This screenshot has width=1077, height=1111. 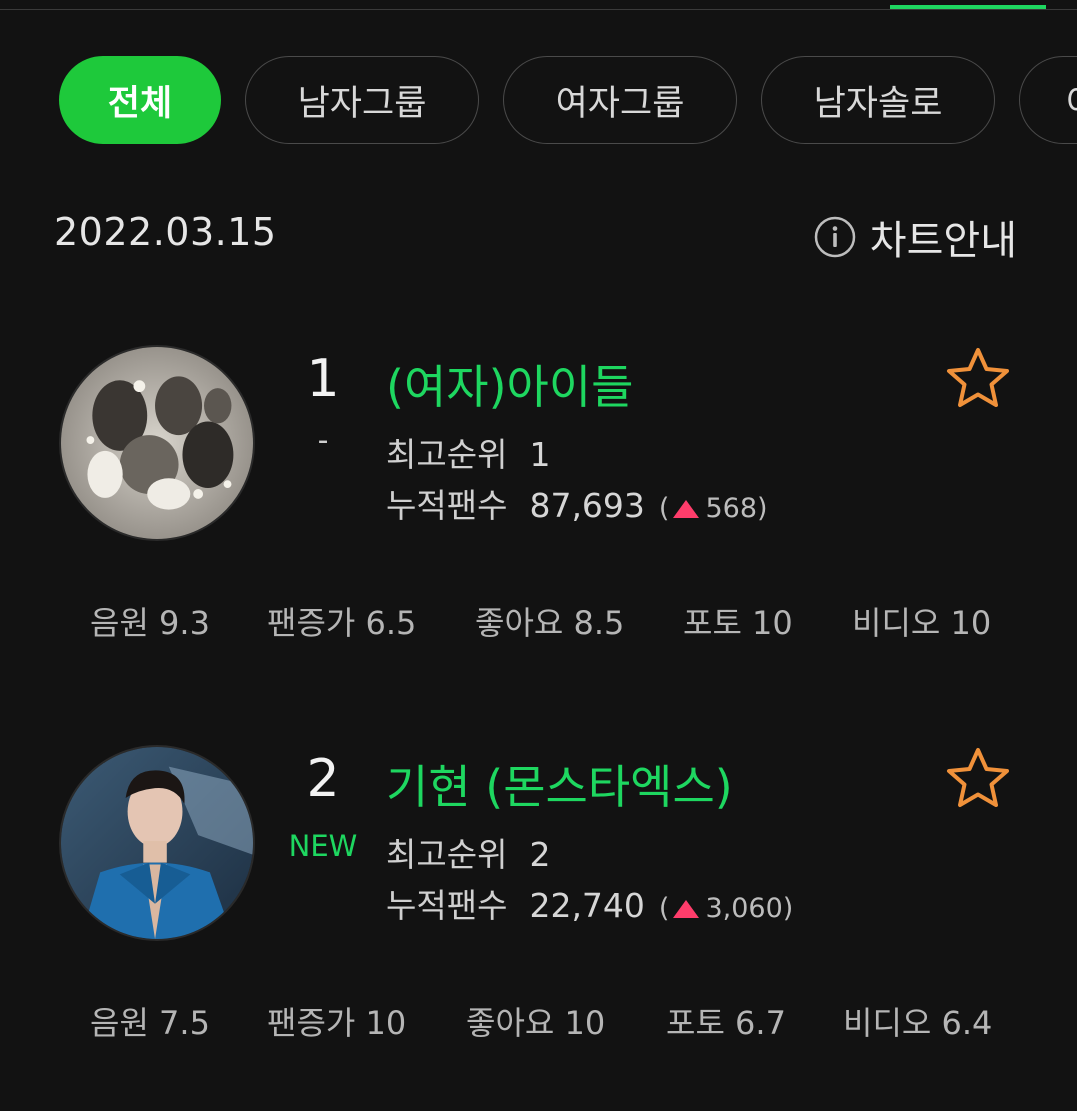 I want to click on artist-name: (여자)아이들, so click(x=510, y=384).